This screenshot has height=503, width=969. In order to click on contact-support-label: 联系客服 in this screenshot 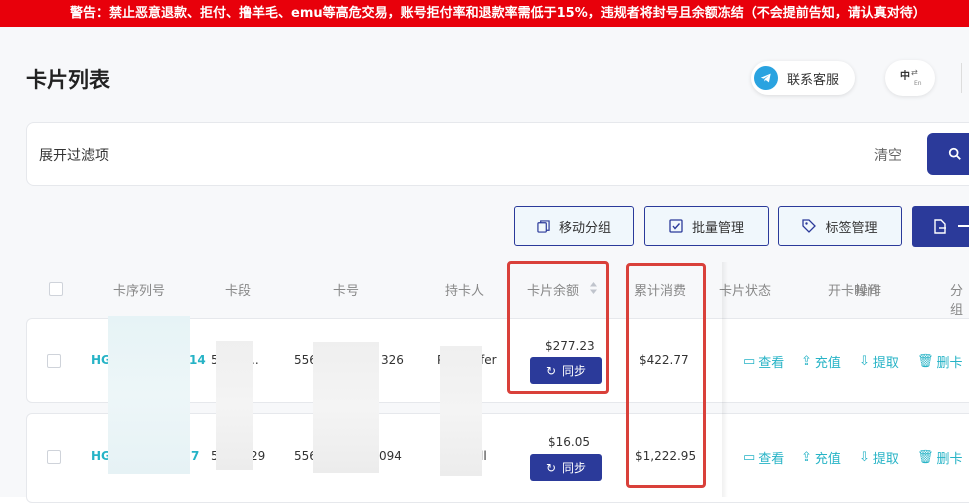, I will do `click(813, 80)`.